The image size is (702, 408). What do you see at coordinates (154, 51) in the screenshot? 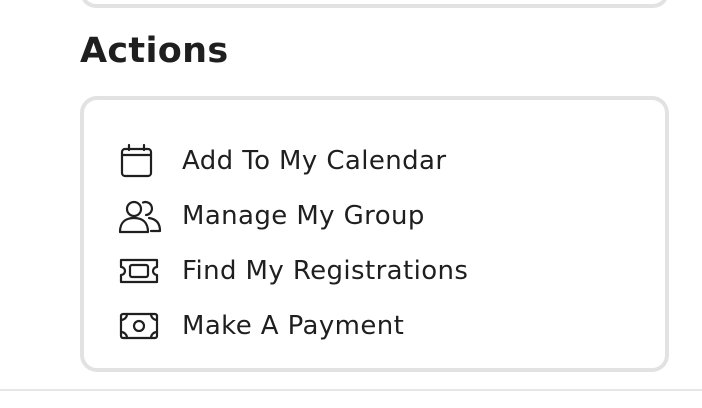
I see `section-title: Actions` at bounding box center [154, 51].